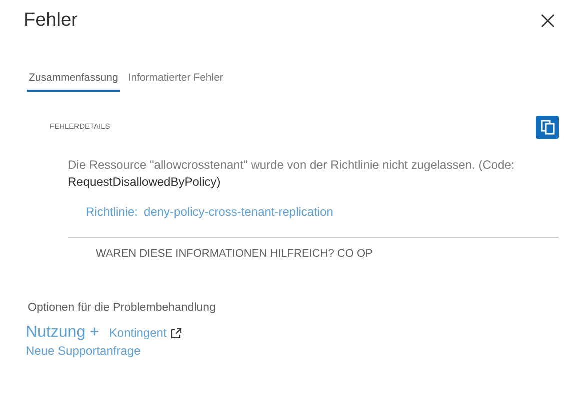 This screenshot has width=579, height=412. Describe the element at coordinates (73, 81) in the screenshot. I see `tab: Zusammenfassung` at that location.